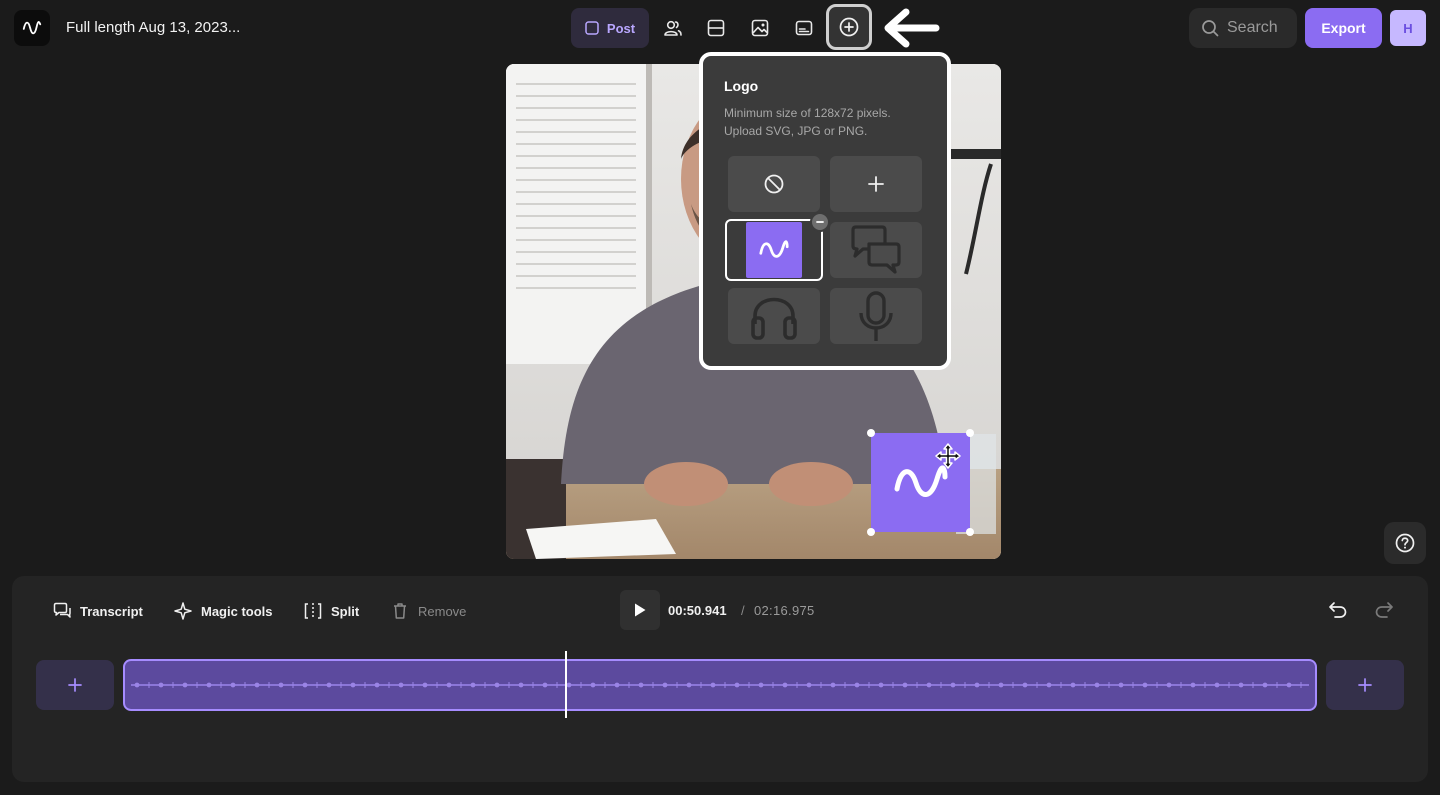 This screenshot has height=795, width=1440. I want to click on post-label: Post, so click(621, 28).